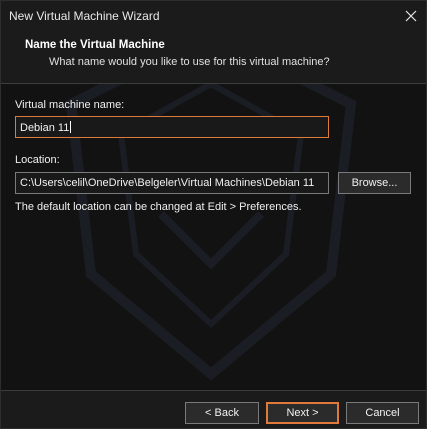 Image resolution: width=427 pixels, height=429 pixels. What do you see at coordinates (37, 160) in the screenshot?
I see `location-label: Location:` at bounding box center [37, 160].